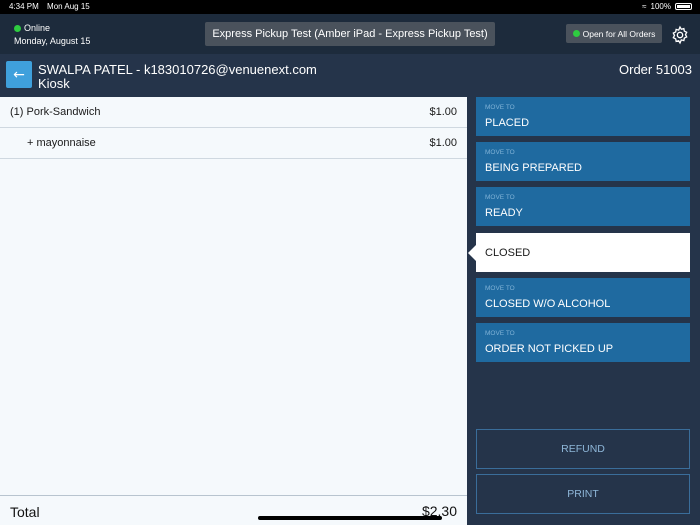 The height and width of the screenshot is (525, 700). Describe the element at coordinates (233, 510) in the screenshot. I see `total-bar: Total $2.30` at that location.